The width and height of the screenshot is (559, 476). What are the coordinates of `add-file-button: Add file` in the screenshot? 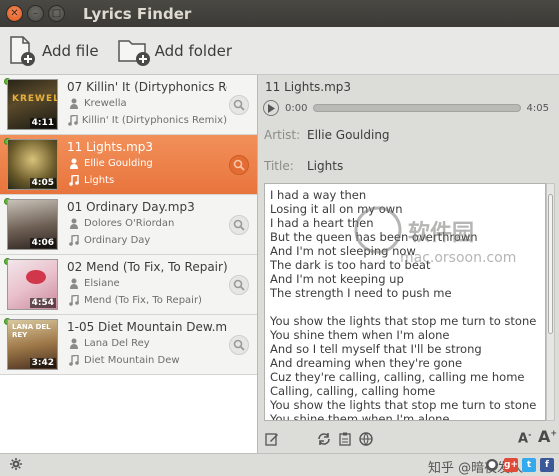 It's located at (53, 51).